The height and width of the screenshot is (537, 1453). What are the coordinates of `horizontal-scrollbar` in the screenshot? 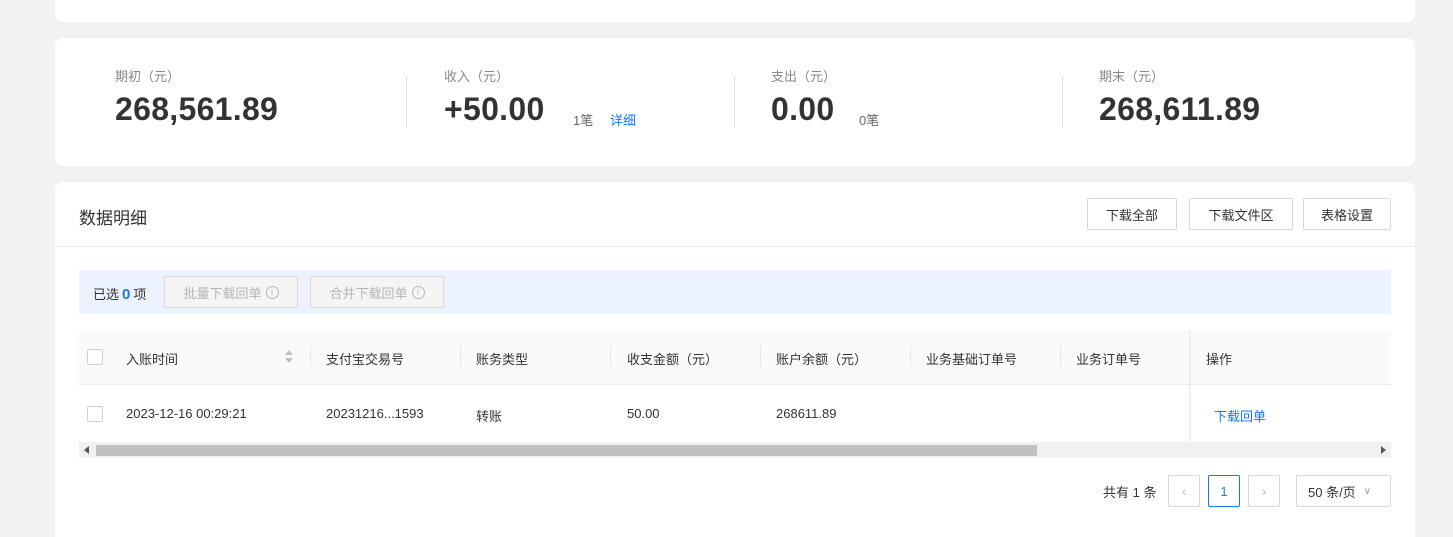 It's located at (735, 450).